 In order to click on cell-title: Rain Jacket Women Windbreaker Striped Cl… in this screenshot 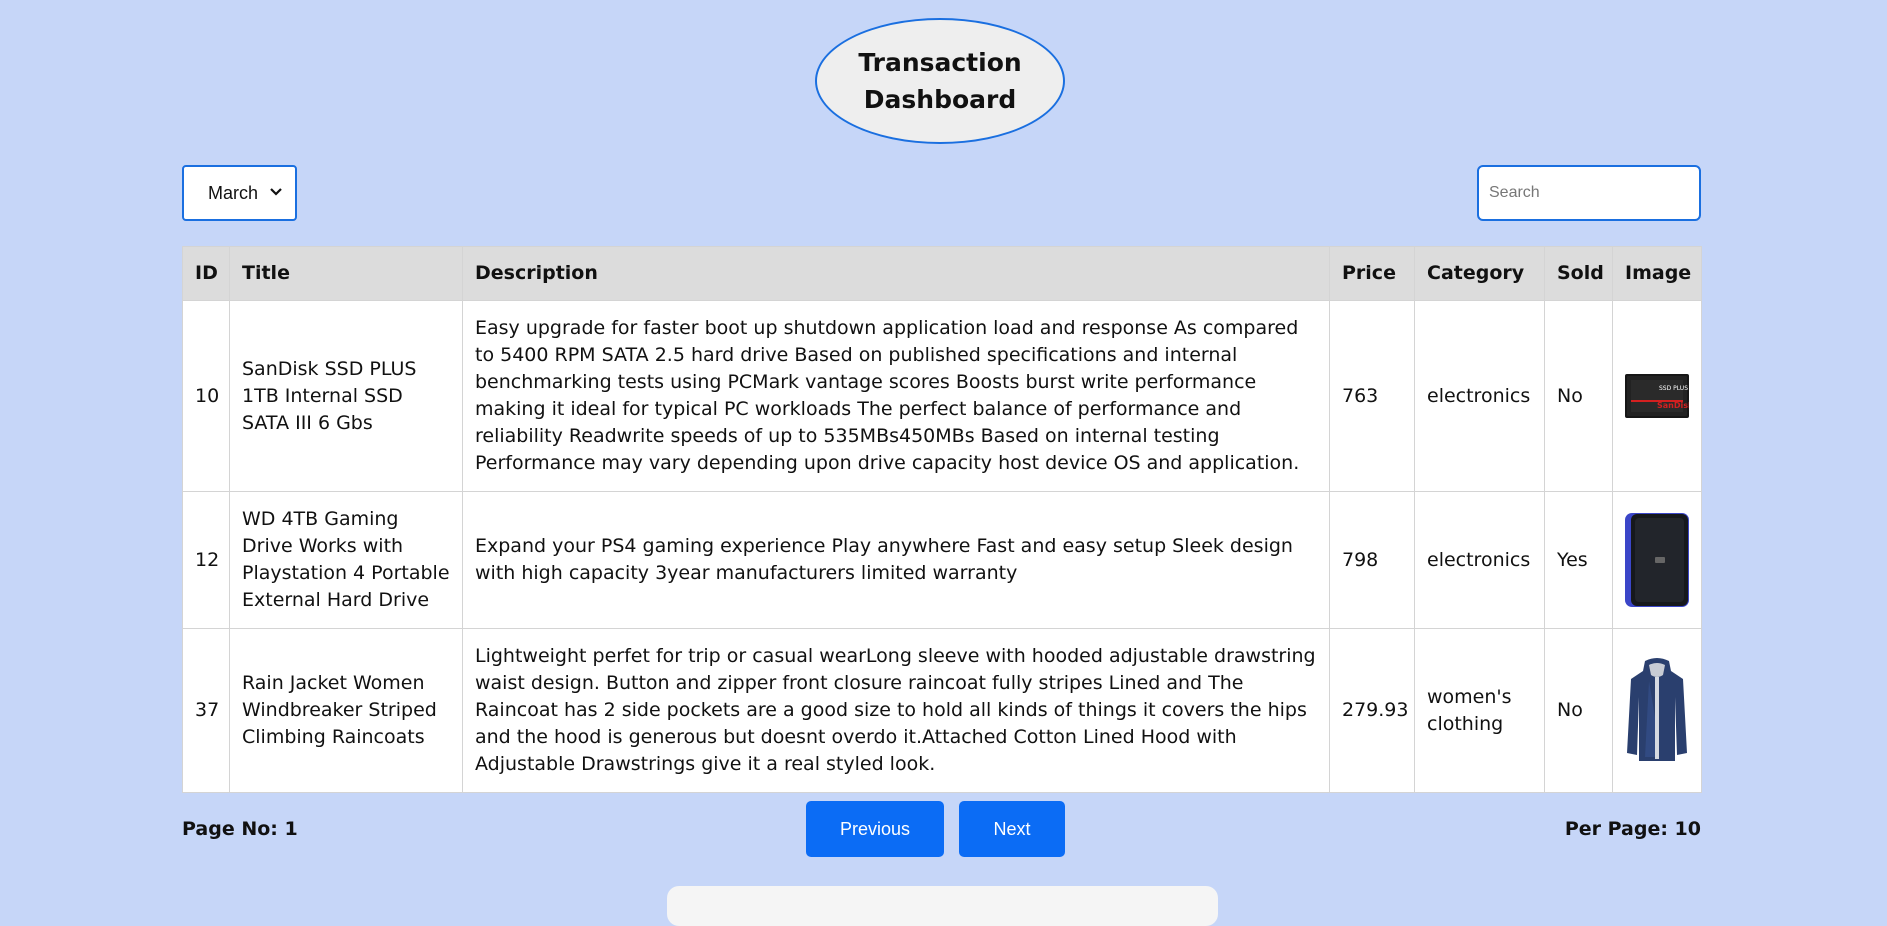, I will do `click(346, 710)`.